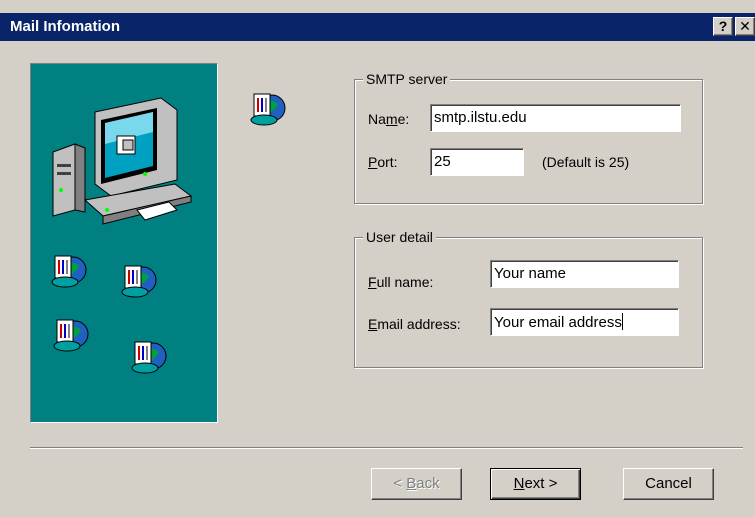  I want to click on user-detail-group: User detail, so click(528, 298).